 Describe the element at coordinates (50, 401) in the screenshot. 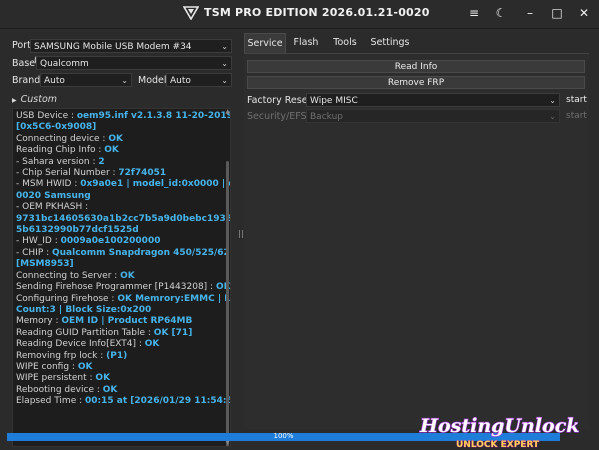

I see `log-key: Elapsed Time :` at that location.